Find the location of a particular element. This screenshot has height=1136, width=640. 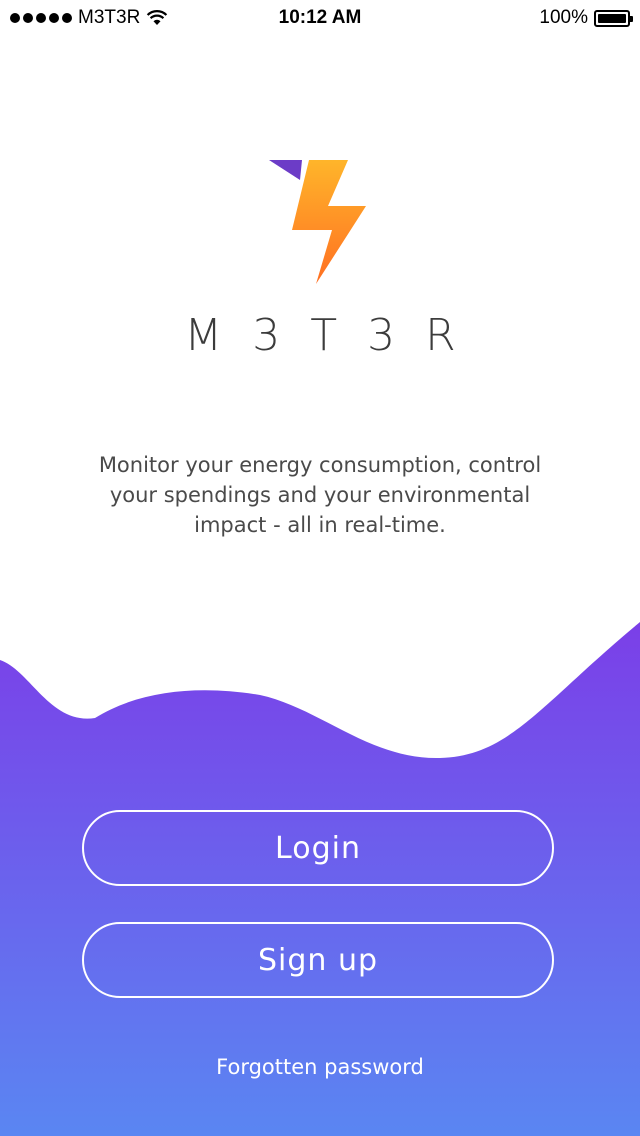

lightning-bolt-icon is located at coordinates (317, 222).